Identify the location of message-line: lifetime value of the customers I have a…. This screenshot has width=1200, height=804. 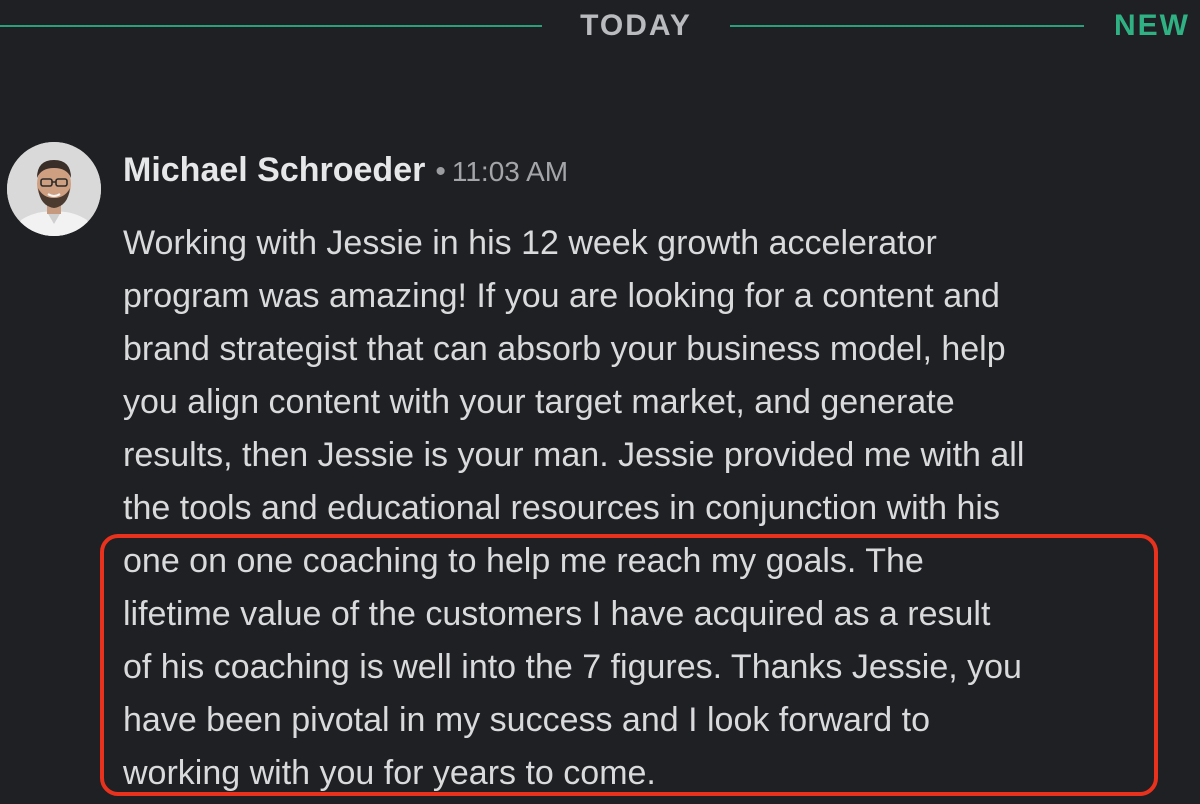
(557, 614).